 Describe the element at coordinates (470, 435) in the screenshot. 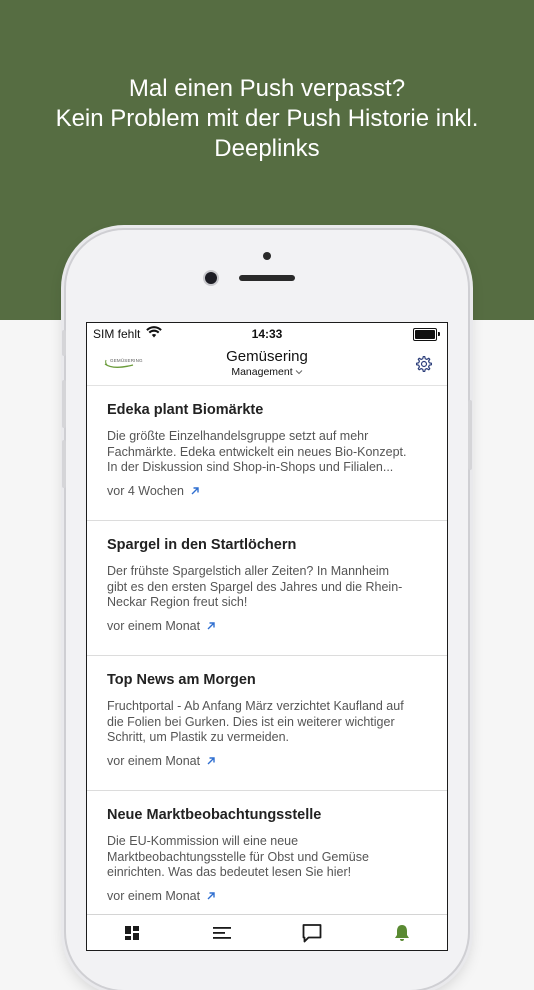

I see `power-button` at that location.